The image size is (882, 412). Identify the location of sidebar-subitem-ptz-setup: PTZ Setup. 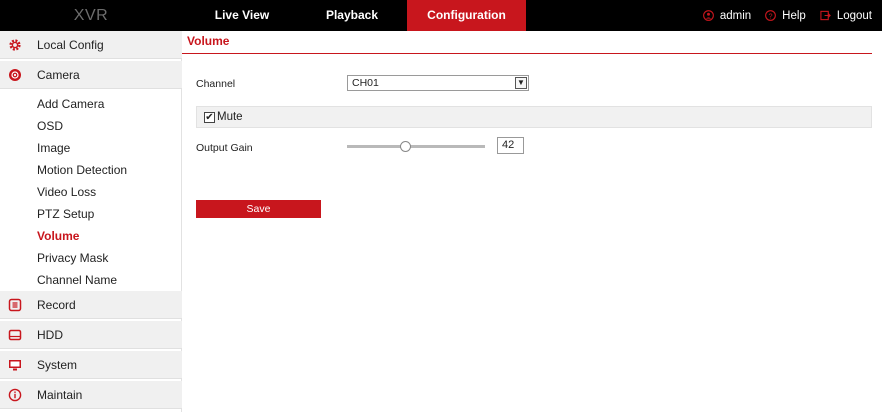
(65, 214).